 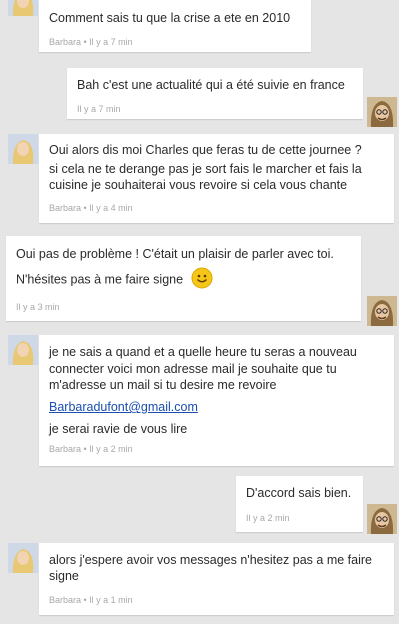 I want to click on smiley-emoji, so click(x=202, y=280).